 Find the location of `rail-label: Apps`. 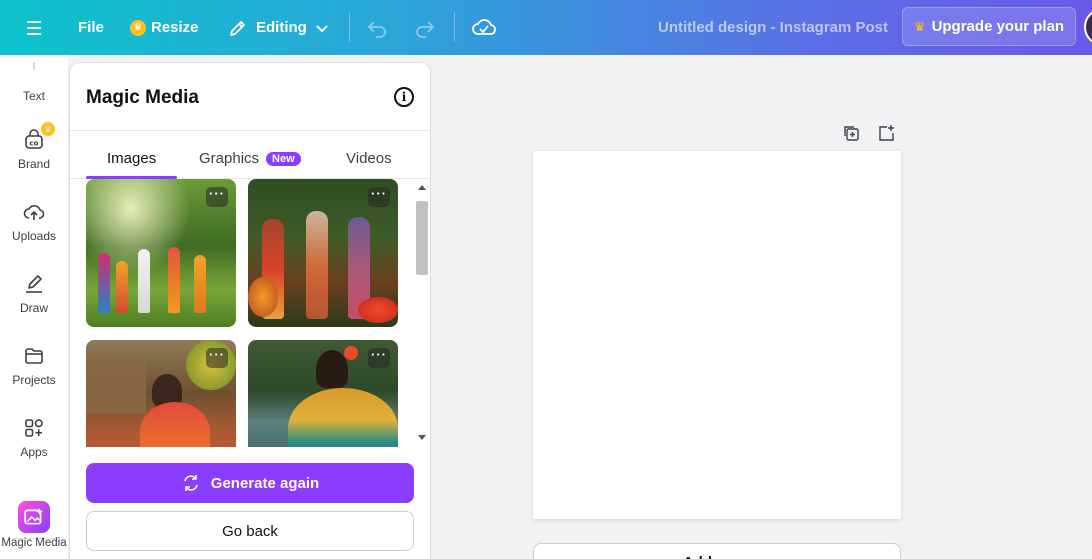

rail-label: Apps is located at coordinates (34, 452).